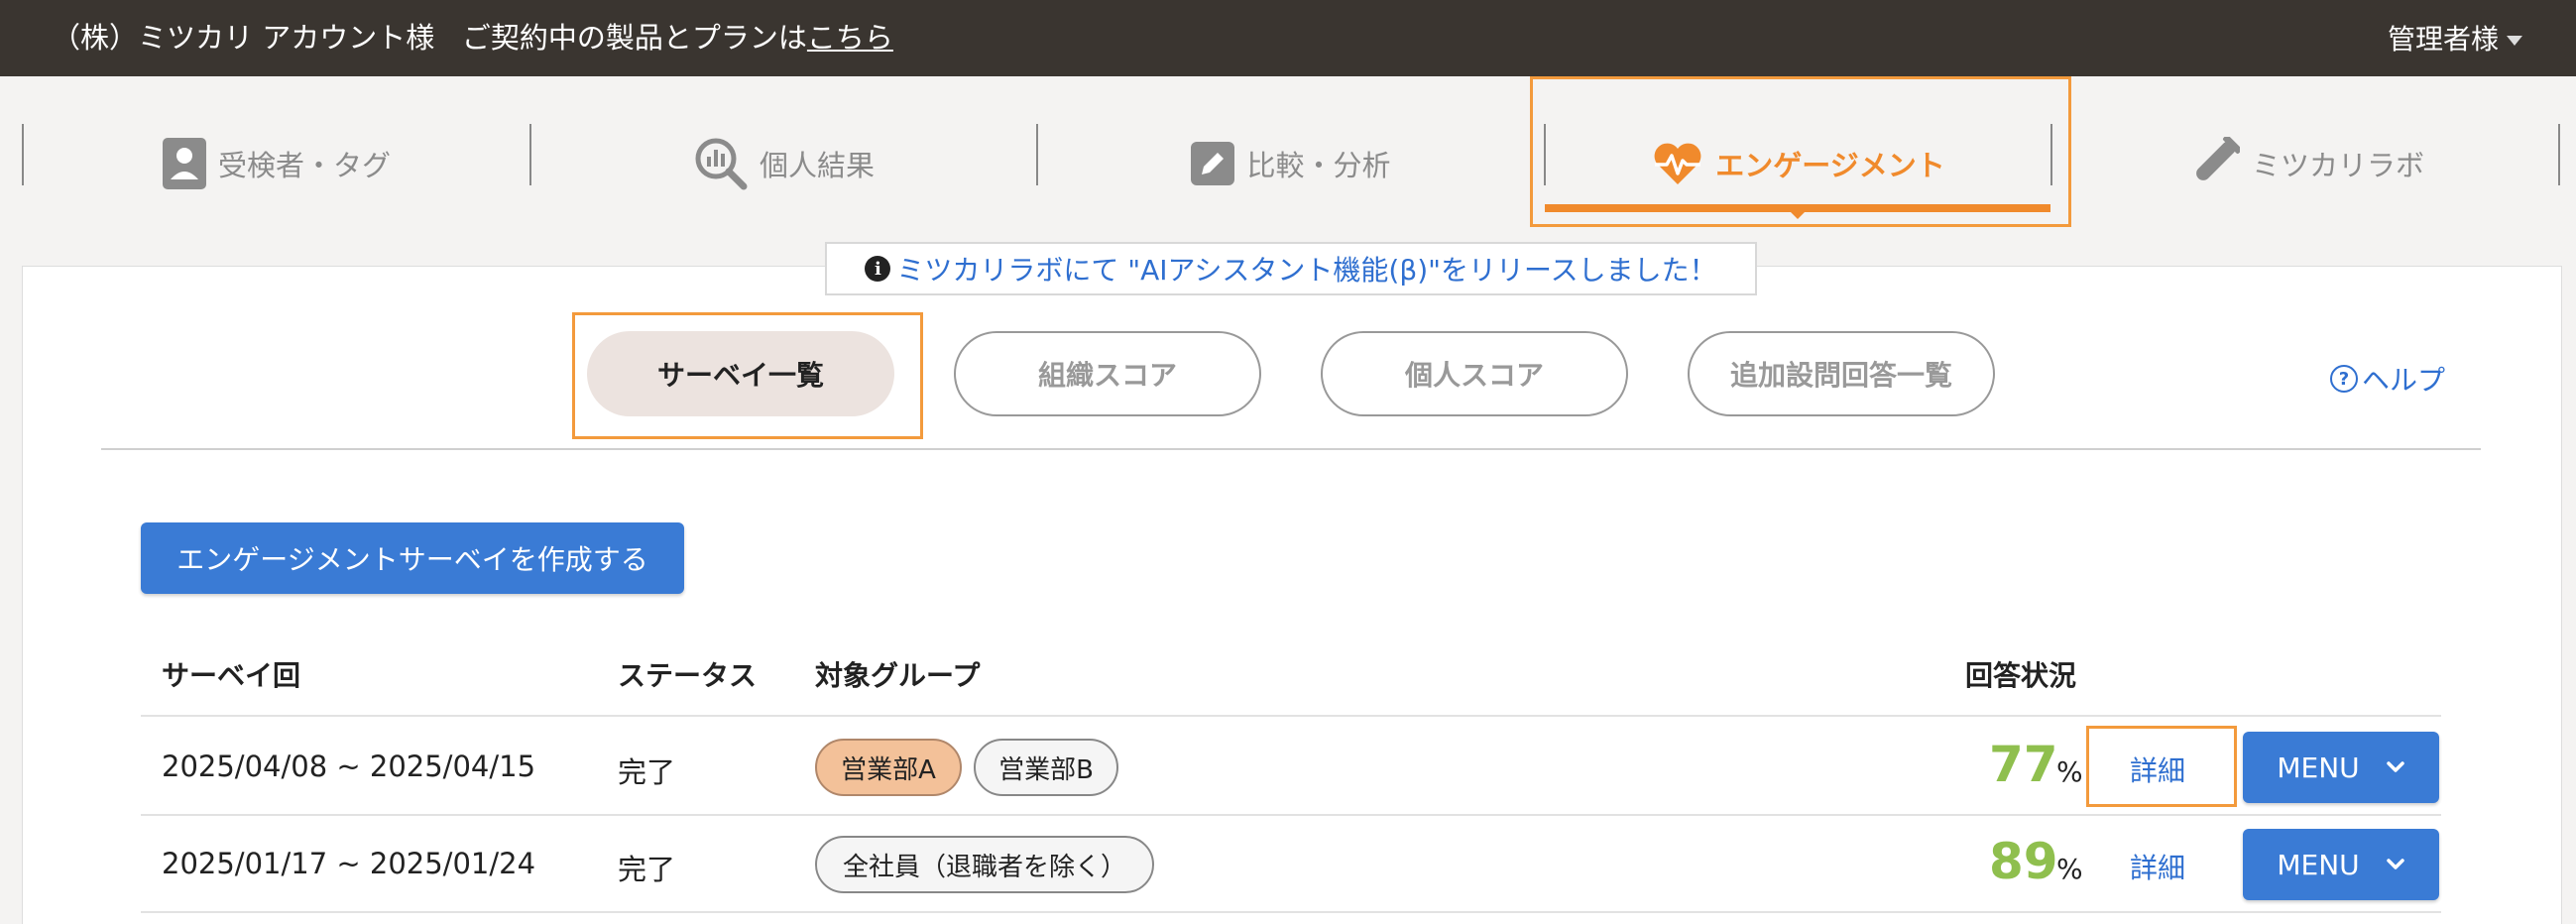 The image size is (2576, 924). I want to click on account-info: （株）ミツカリ アカウント様 ご契約中の製品とプランはこちら, so click(472, 38).